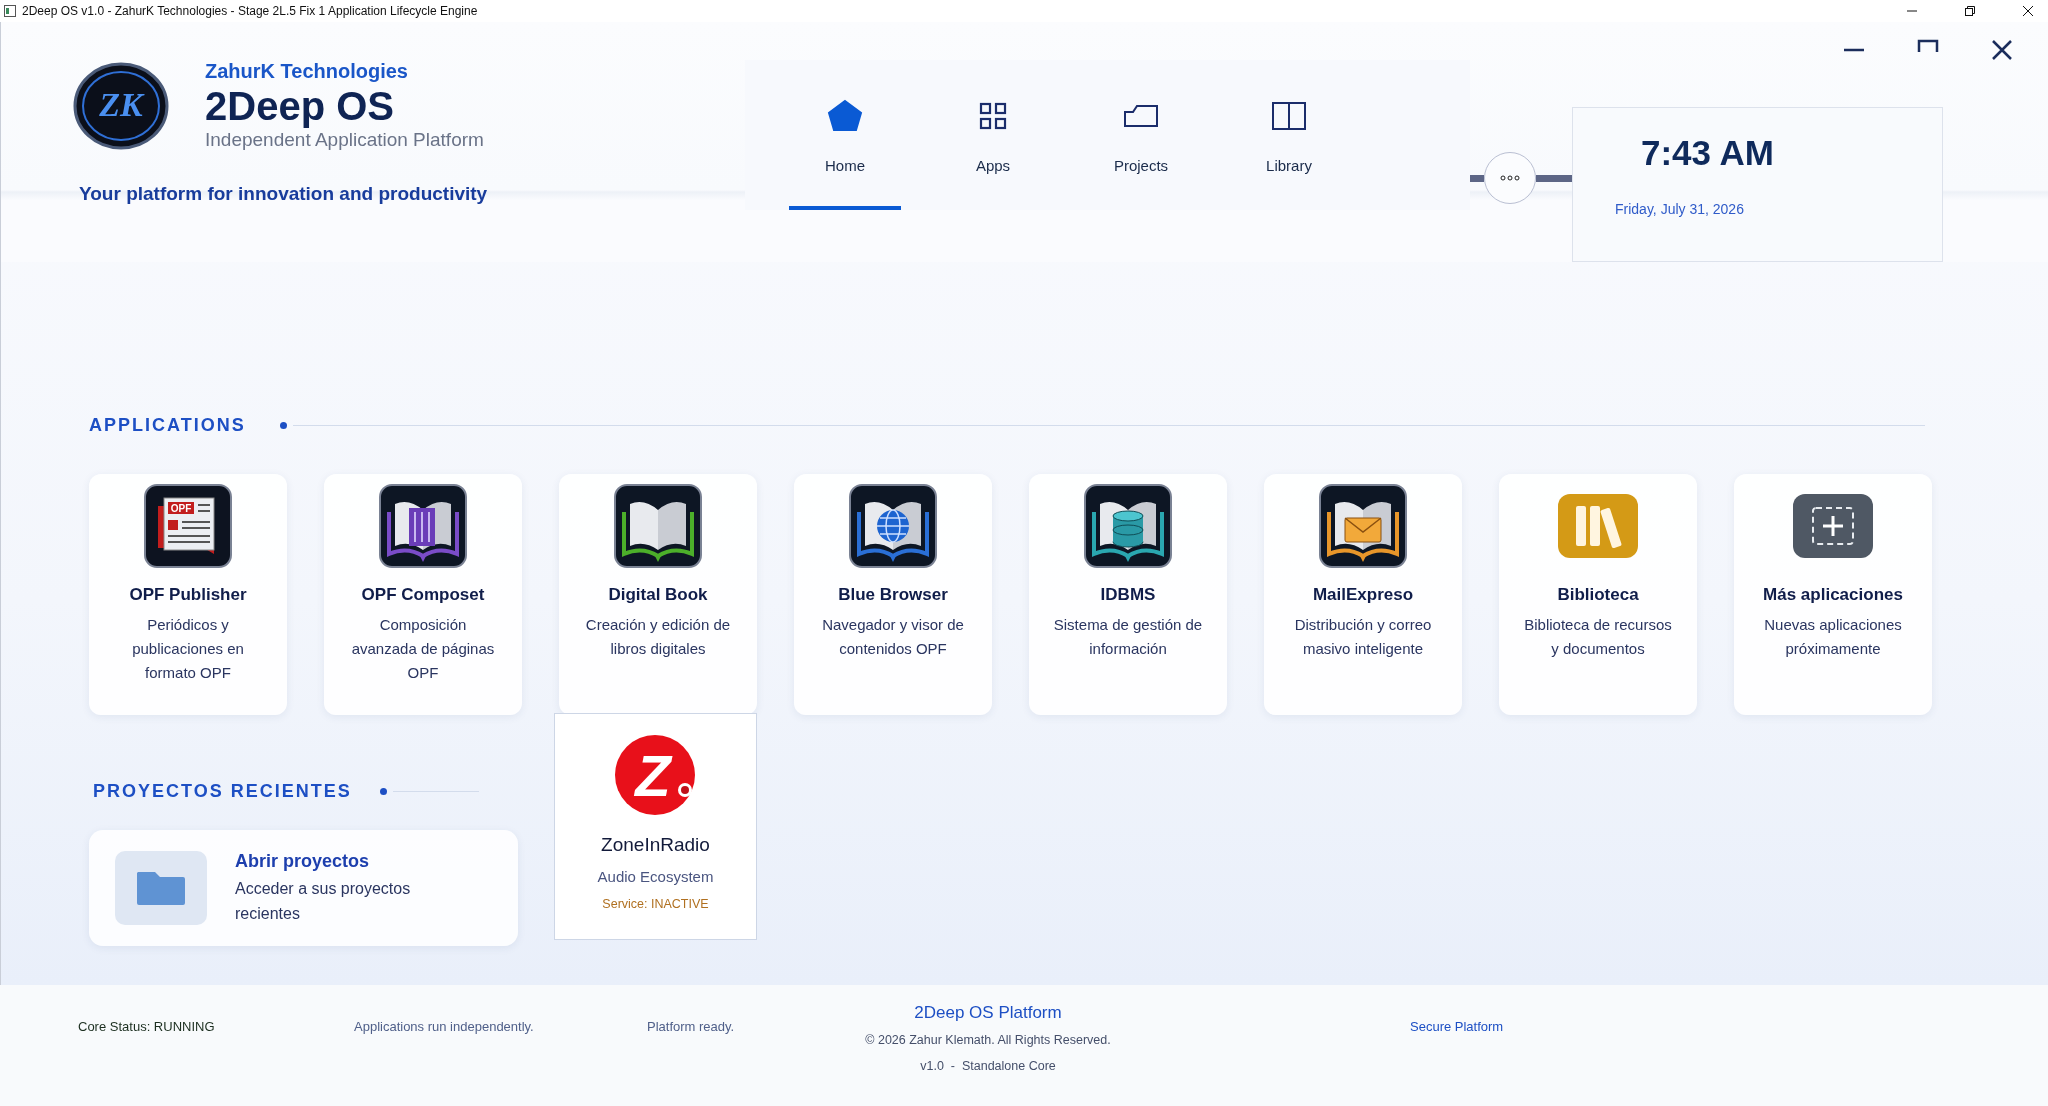 Image resolution: width=2048 pixels, height=1106 pixels. I want to click on footer-title: 2Deep OS Platform, so click(988, 1013).